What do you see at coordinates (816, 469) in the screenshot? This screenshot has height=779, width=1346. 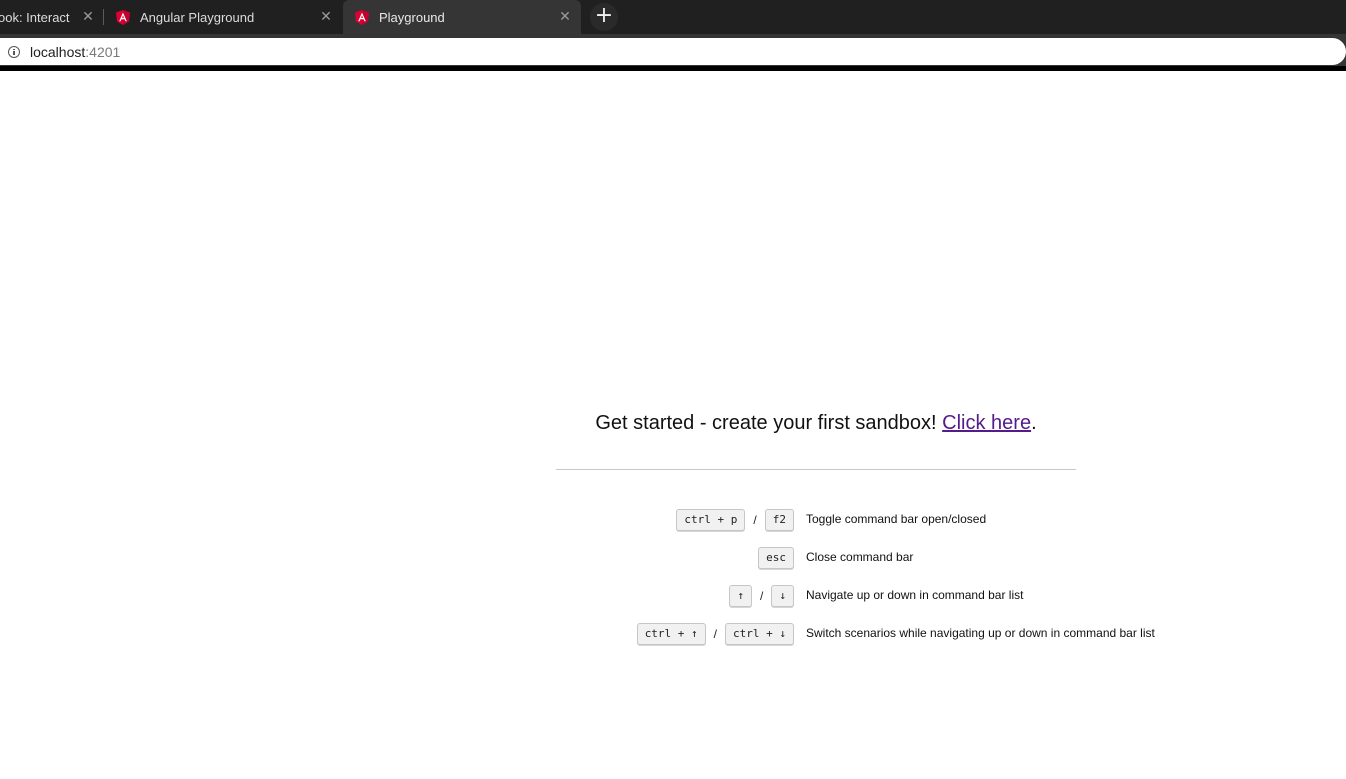 I see `divider` at bounding box center [816, 469].